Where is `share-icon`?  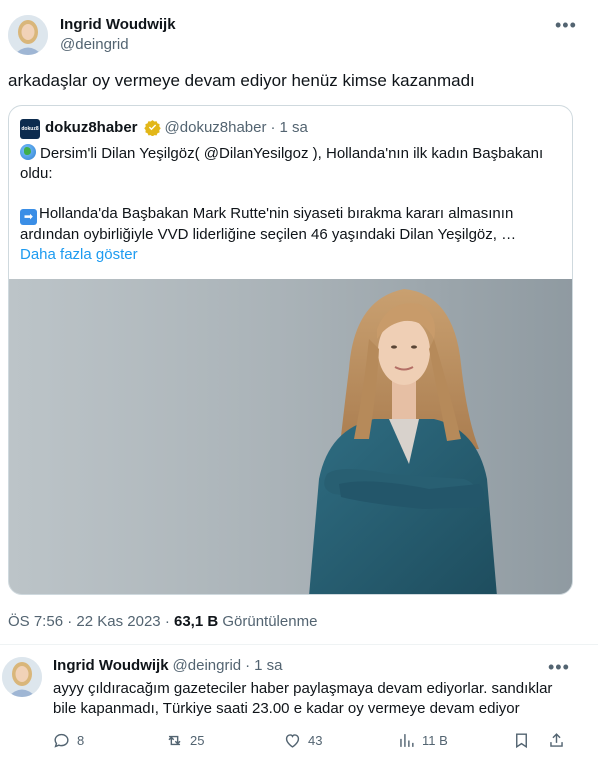 share-icon is located at coordinates (556, 740).